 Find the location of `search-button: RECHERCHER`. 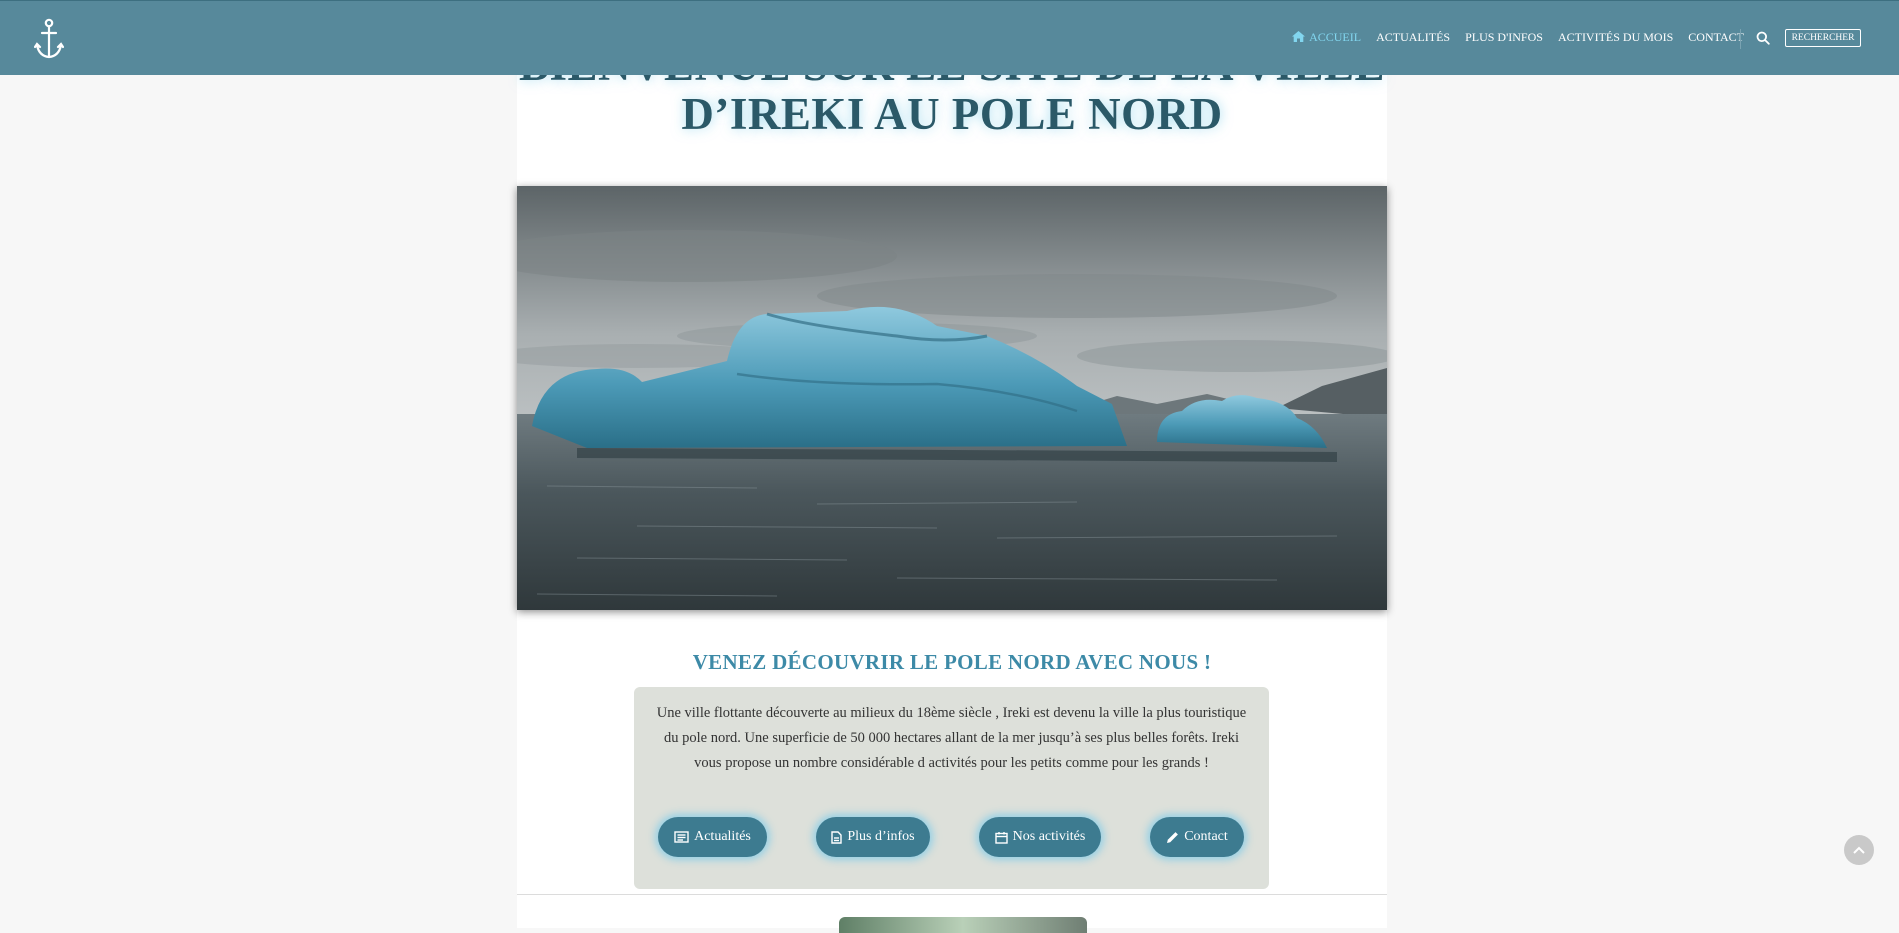

search-button: RECHERCHER is located at coordinates (1823, 38).